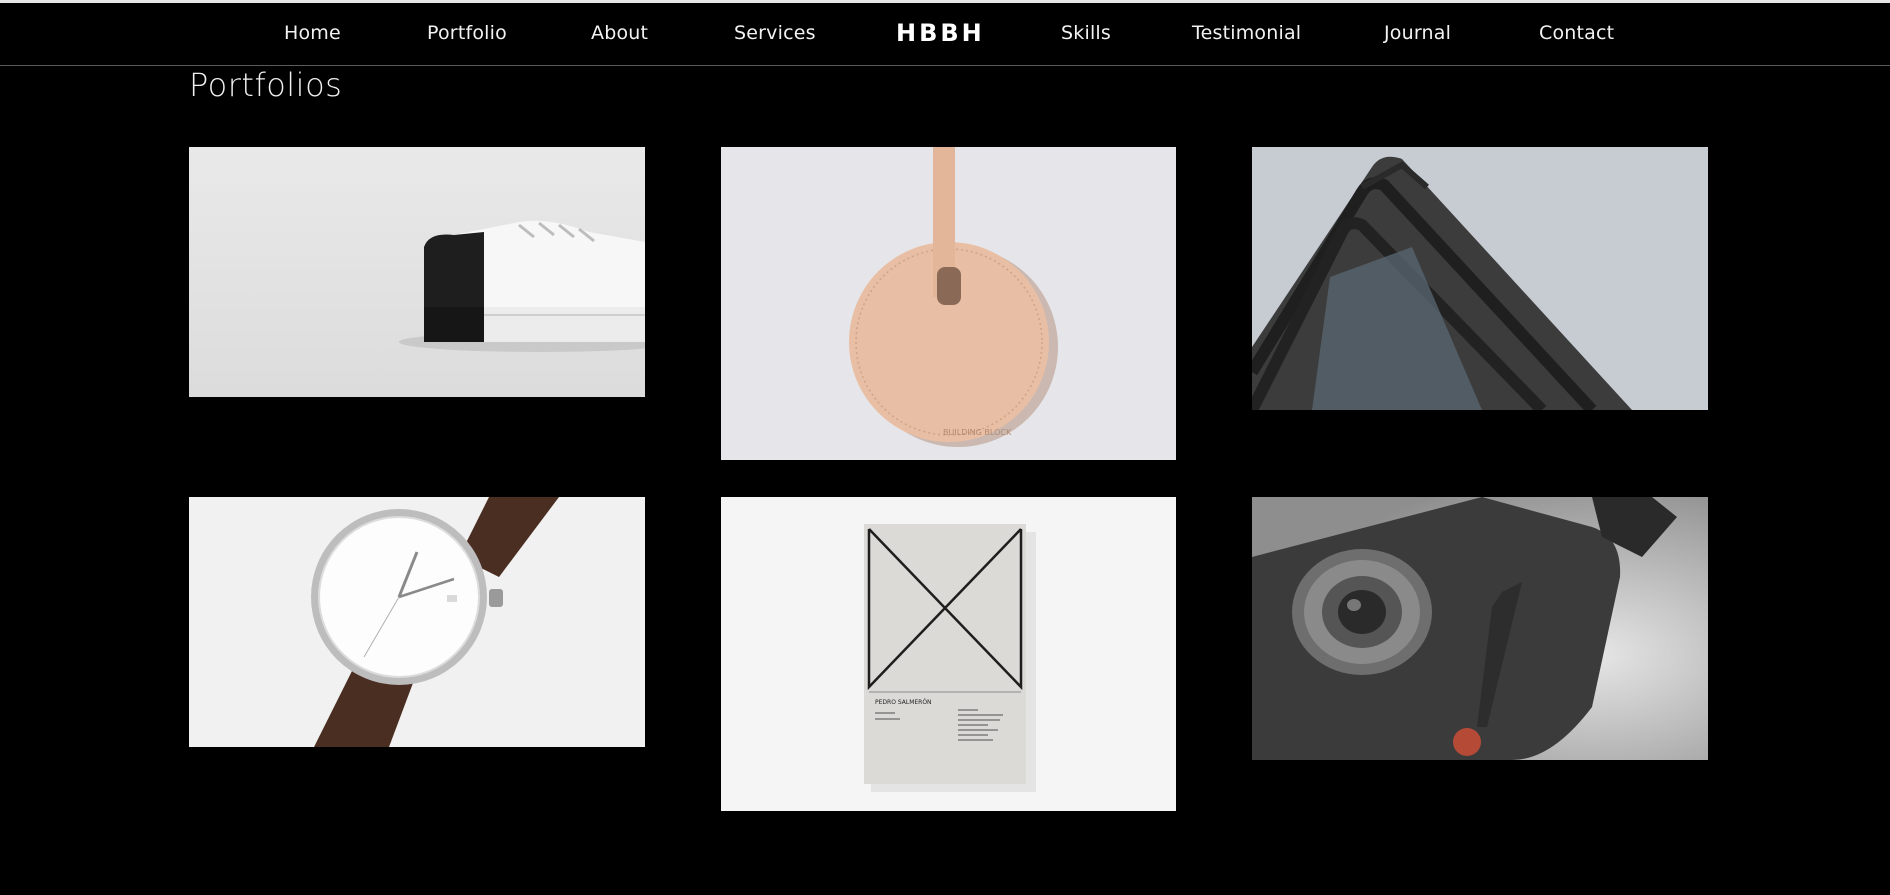 This screenshot has height=895, width=1890. Describe the element at coordinates (903, 702) in the screenshot. I see `book-cover-text: PEDRO SALMERÓN` at that location.